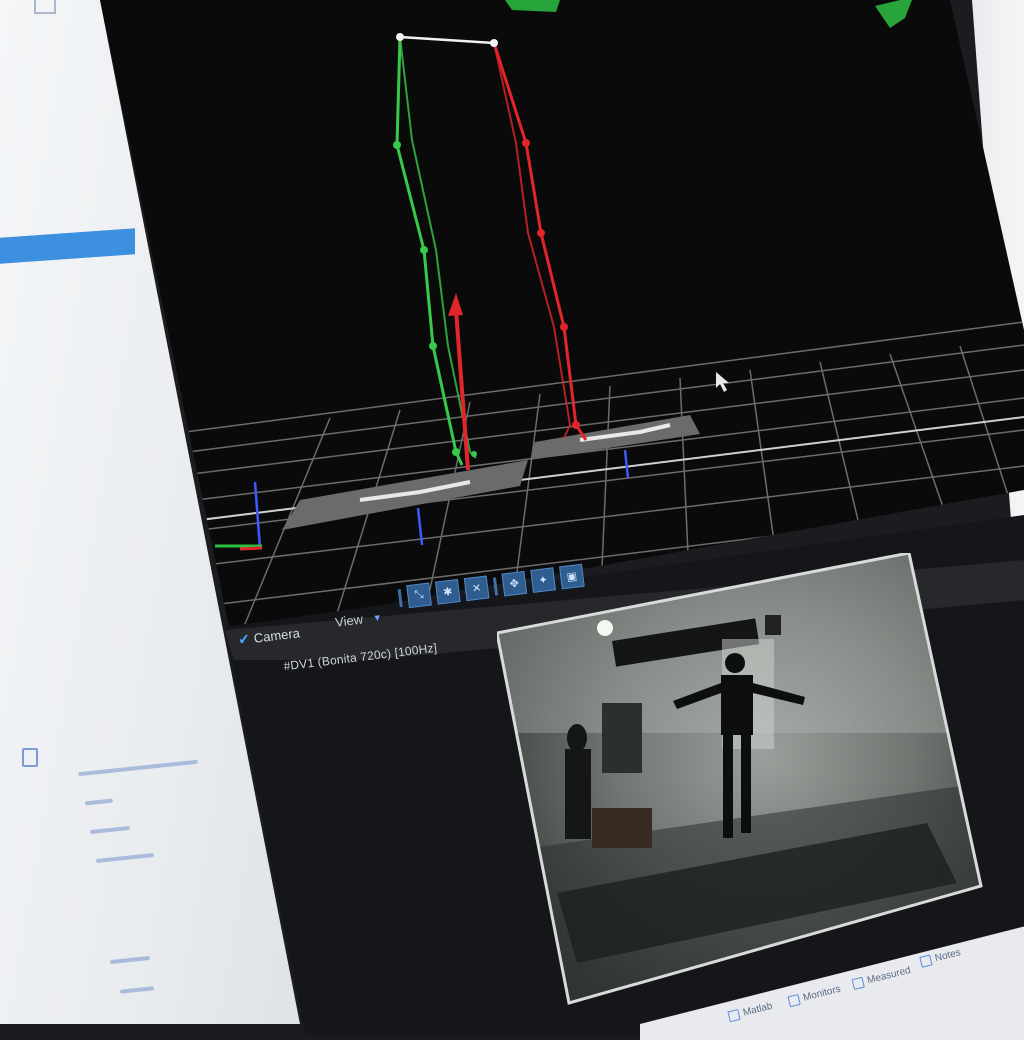 Image resolution: width=1024 pixels, height=1040 pixels. What do you see at coordinates (622, 738) in the screenshot?
I see `window` at bounding box center [622, 738].